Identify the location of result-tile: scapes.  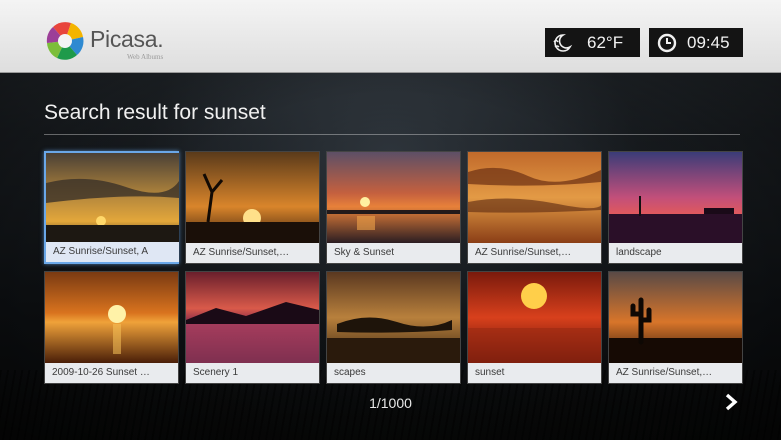
(393, 327).